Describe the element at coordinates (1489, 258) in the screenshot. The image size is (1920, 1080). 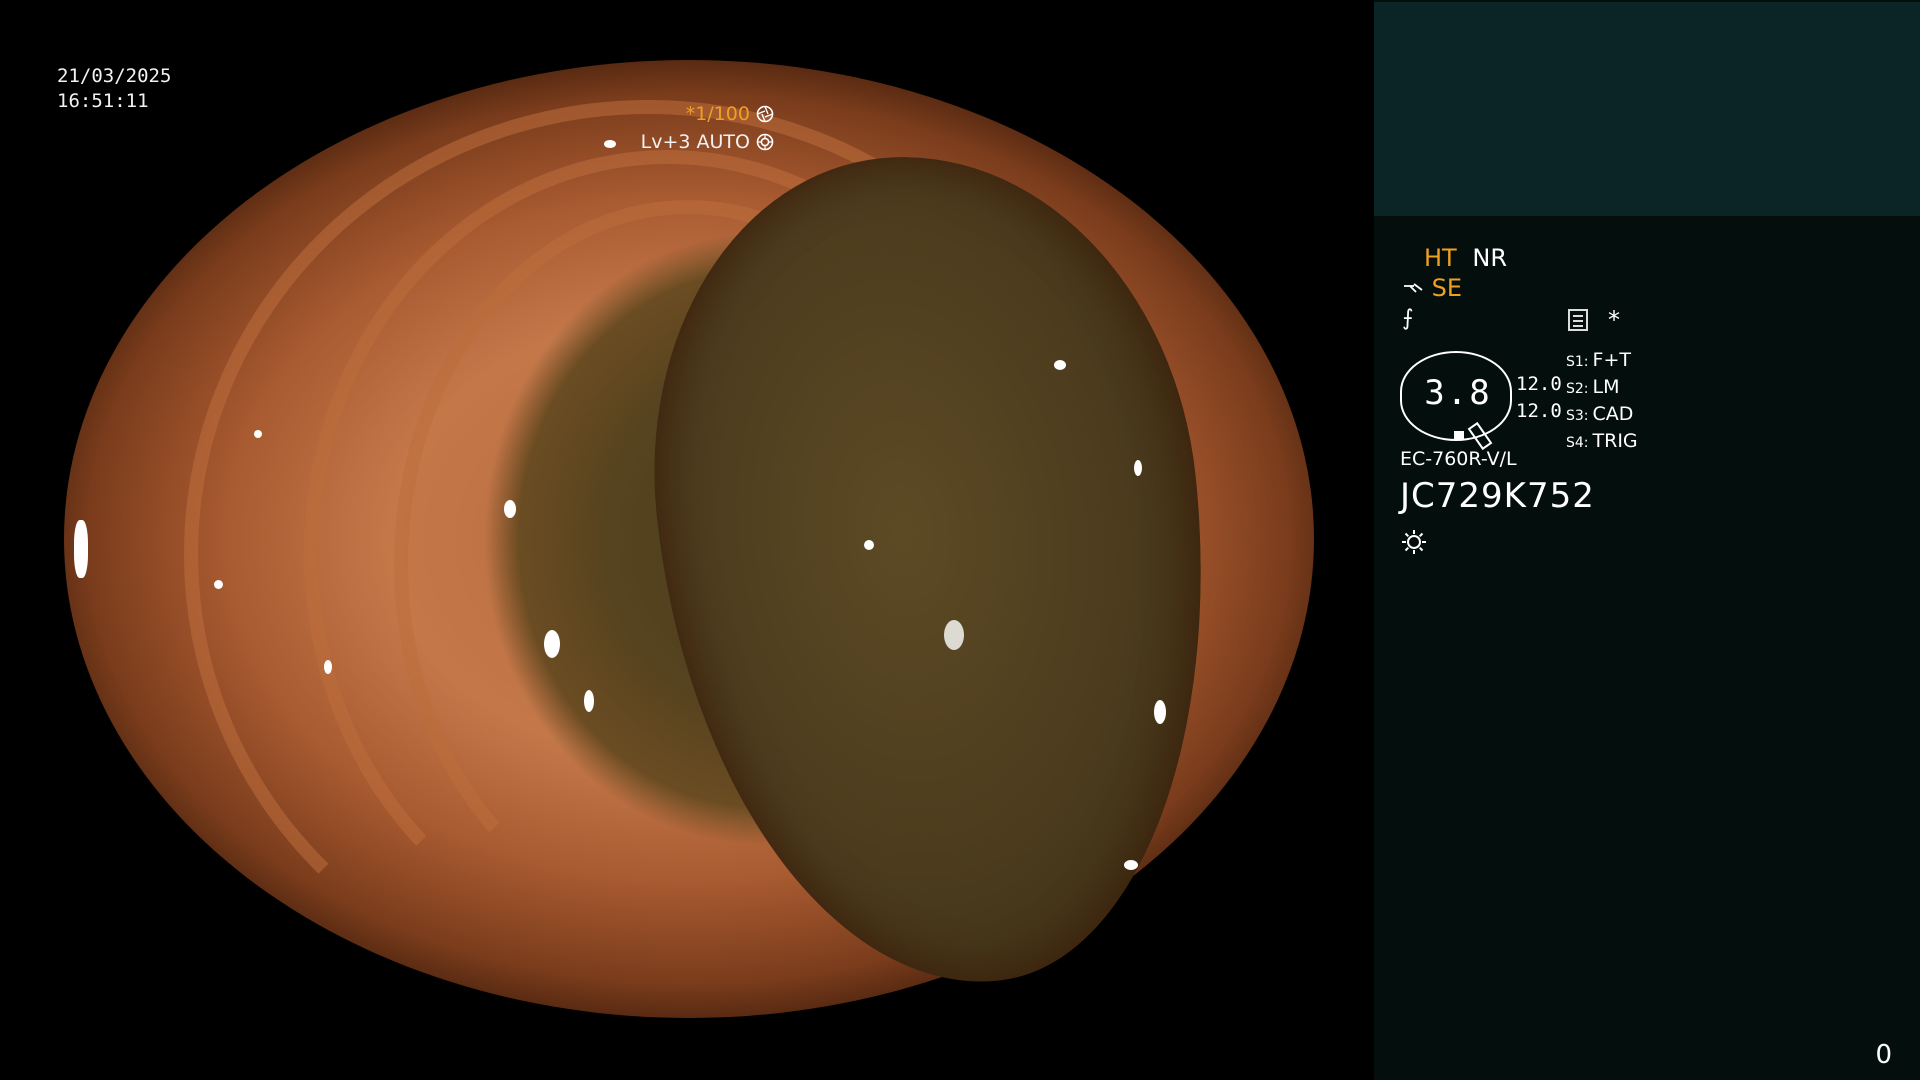
I see `mode-nr: NR` at that location.